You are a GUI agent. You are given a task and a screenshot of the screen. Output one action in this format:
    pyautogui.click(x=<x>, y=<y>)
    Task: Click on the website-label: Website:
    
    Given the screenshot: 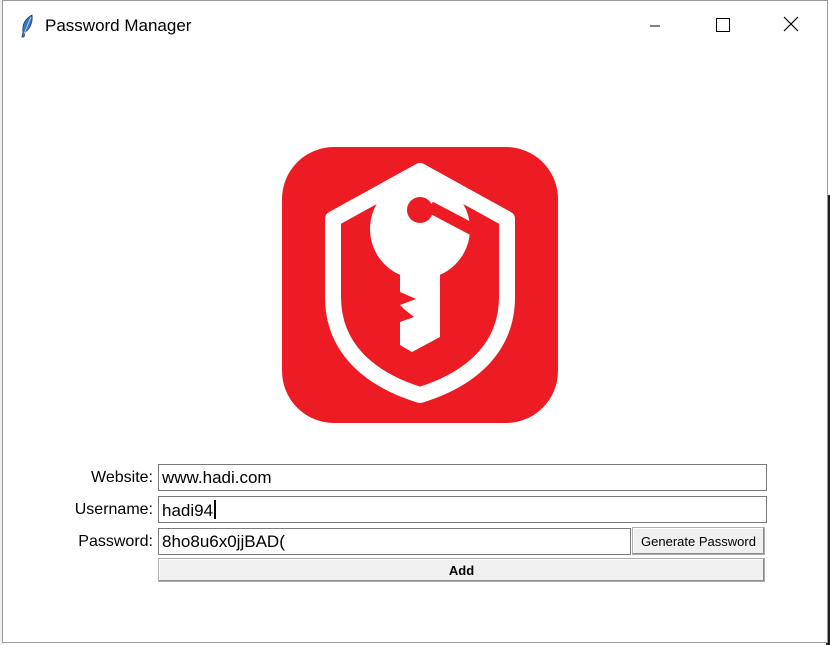 What is the action you would take?
    pyautogui.click(x=122, y=477)
    